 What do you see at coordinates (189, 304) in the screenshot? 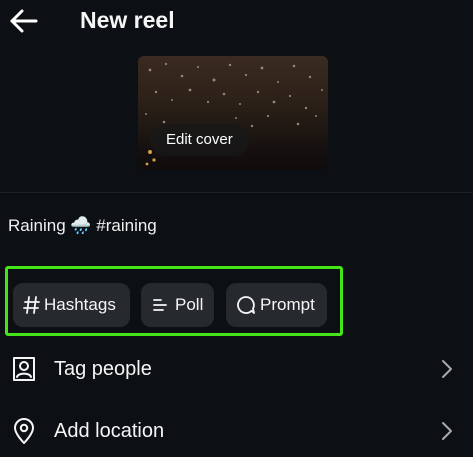
I see `poll-chip-label: Poll` at bounding box center [189, 304].